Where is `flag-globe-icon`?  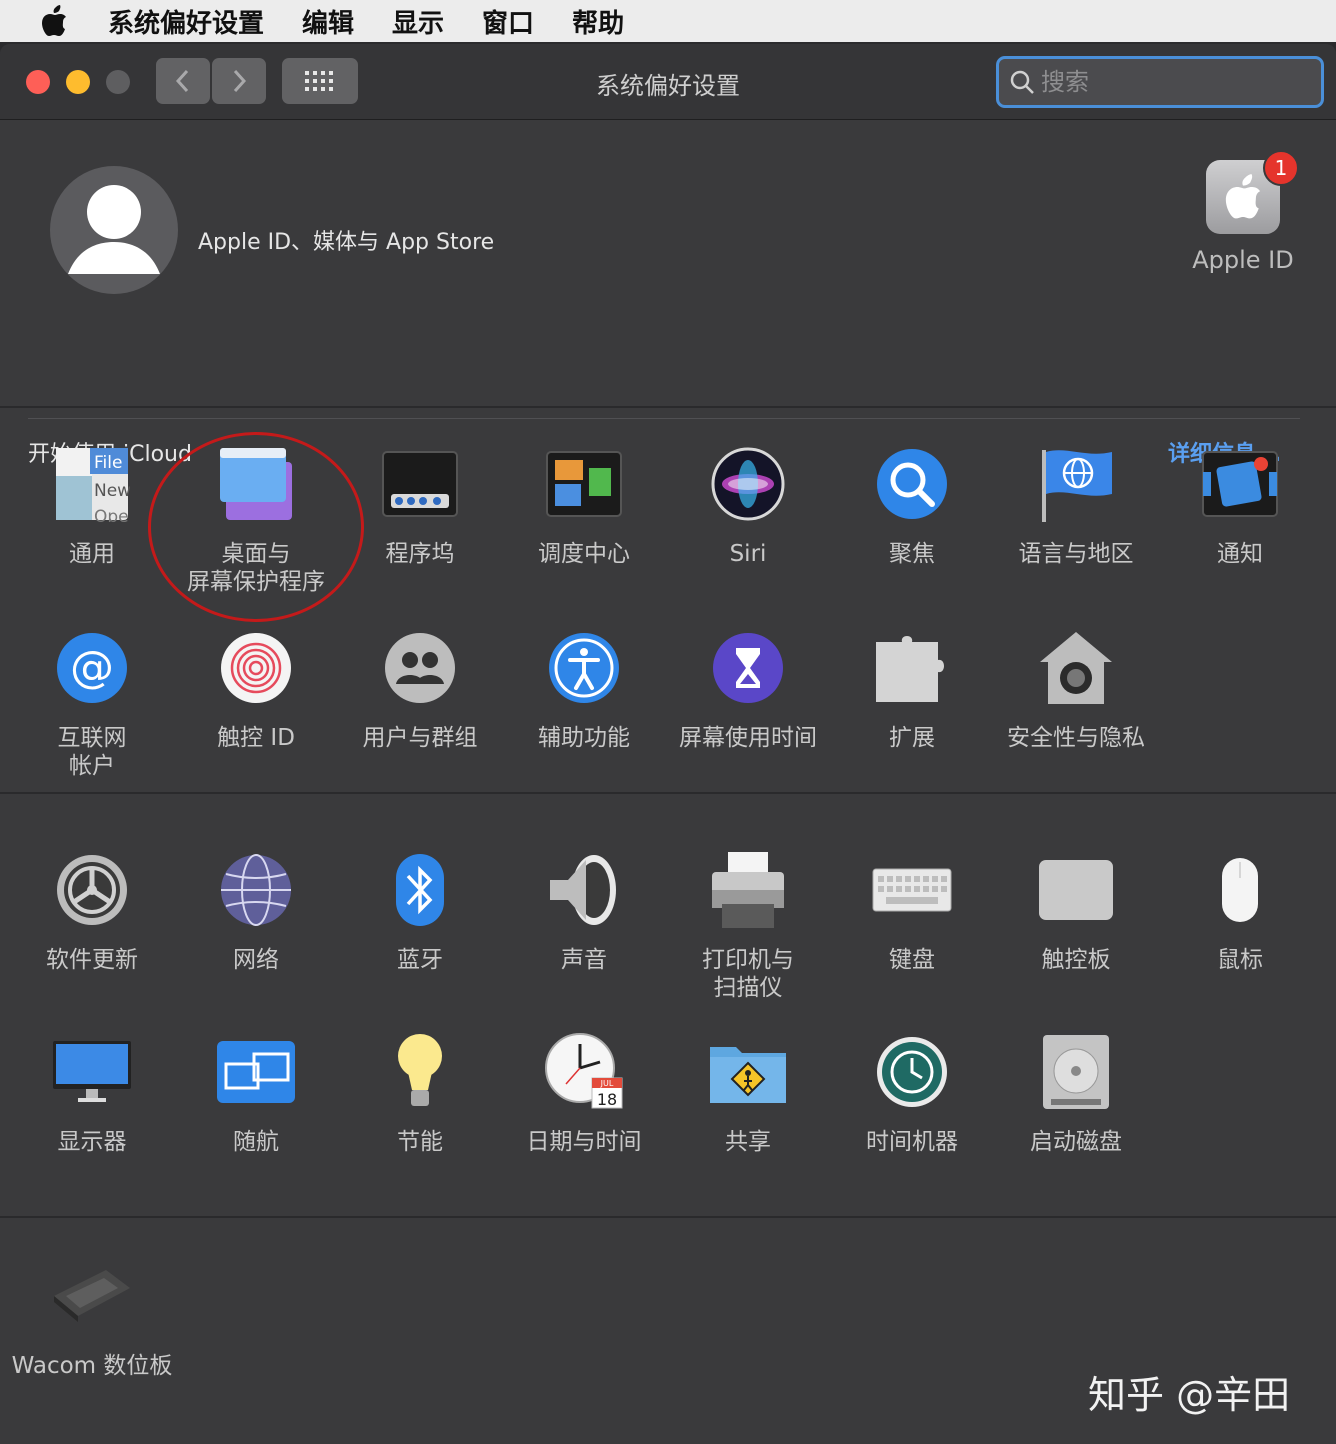
flag-globe-icon is located at coordinates (1076, 484).